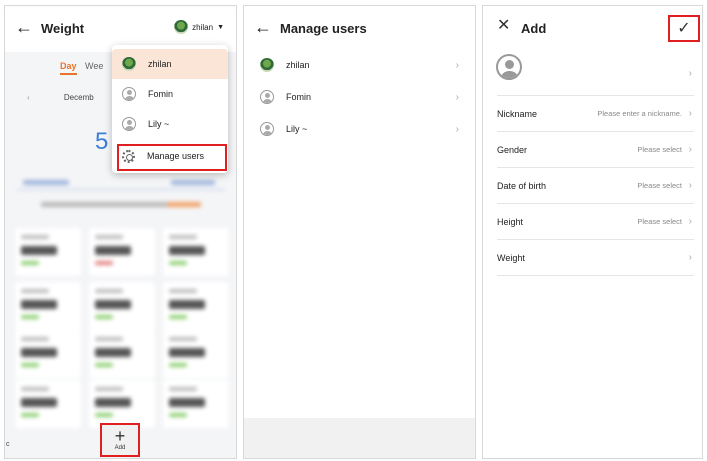 The height and width of the screenshot is (461, 707). I want to click on highlight-box, so click(172, 157).